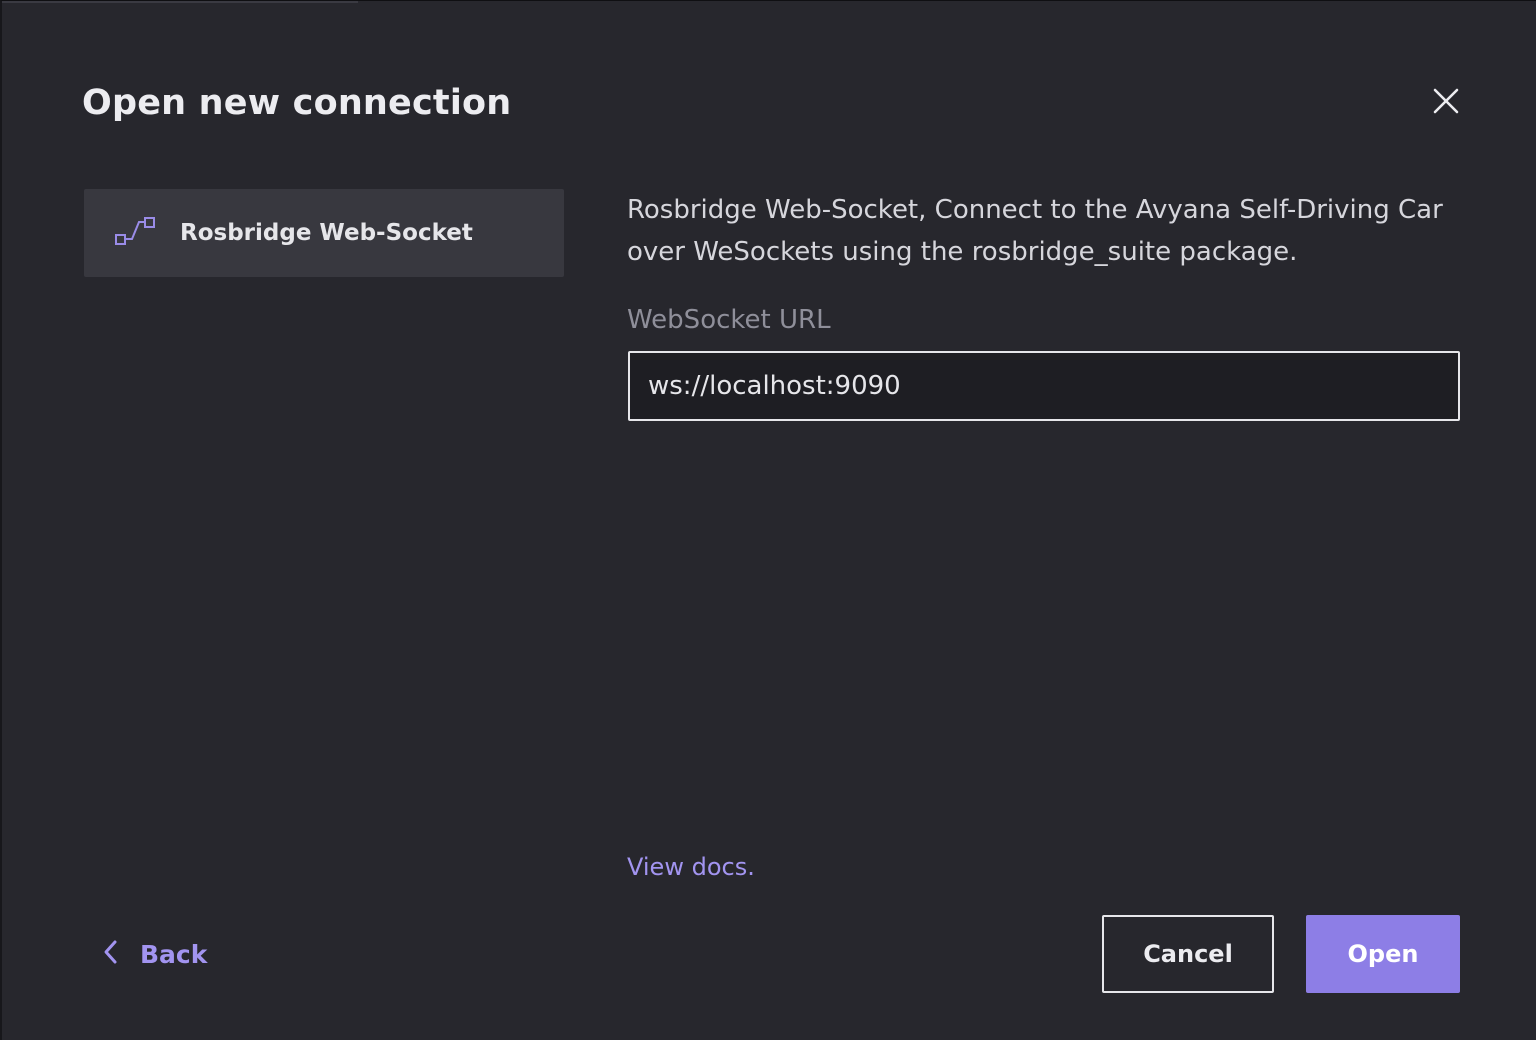 The width and height of the screenshot is (1536, 1040). I want to click on connection-nodes-icon, so click(136, 233).